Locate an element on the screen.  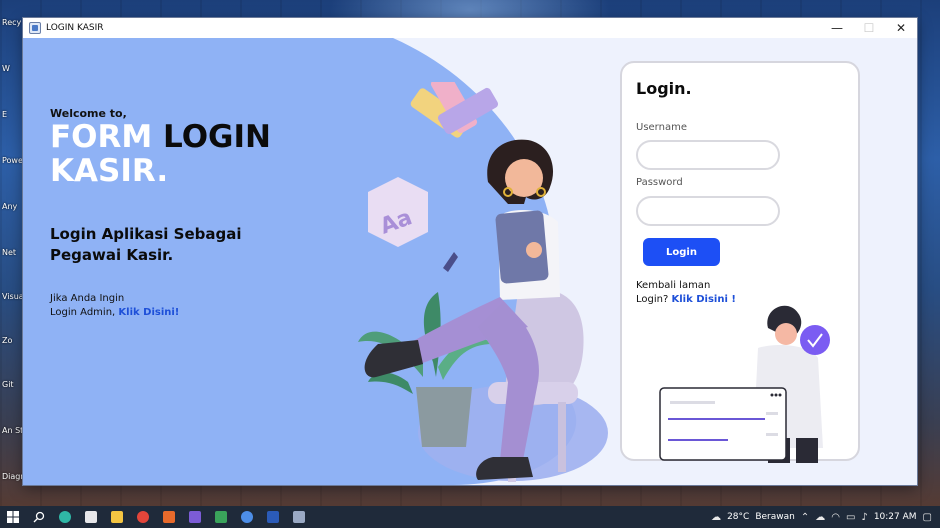
word-icon is located at coordinates (273, 517).